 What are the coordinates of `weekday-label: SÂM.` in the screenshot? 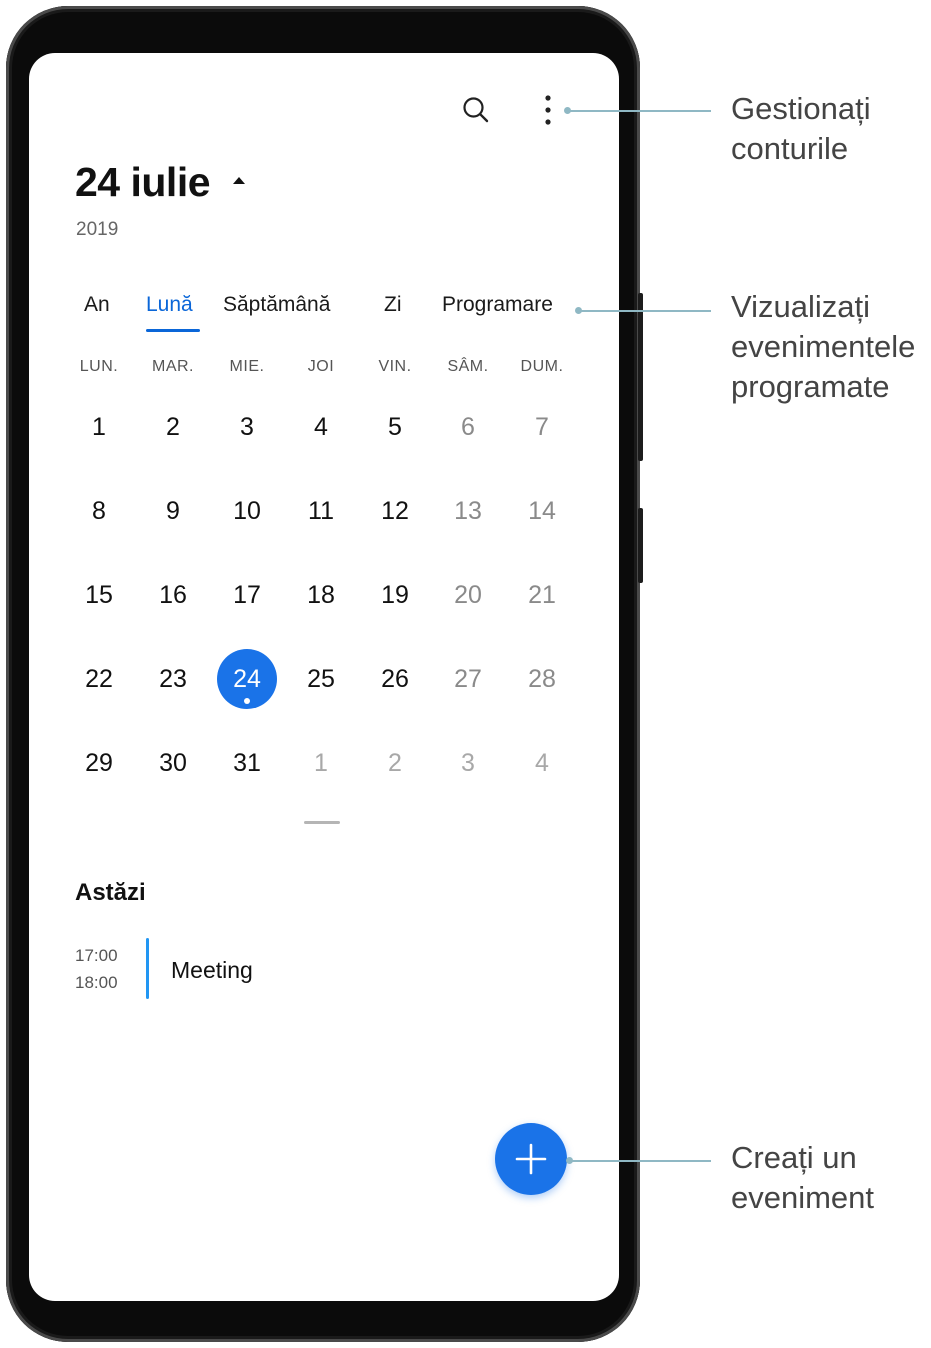 It's located at (468, 366).